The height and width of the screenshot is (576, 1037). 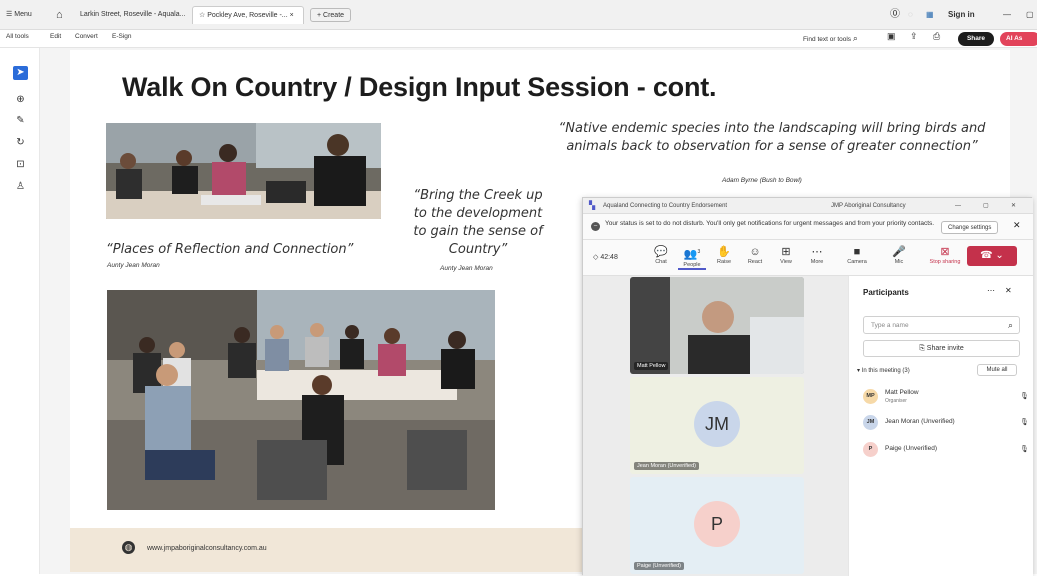 I want to click on help-icon: ⓪, so click(x=895, y=15).